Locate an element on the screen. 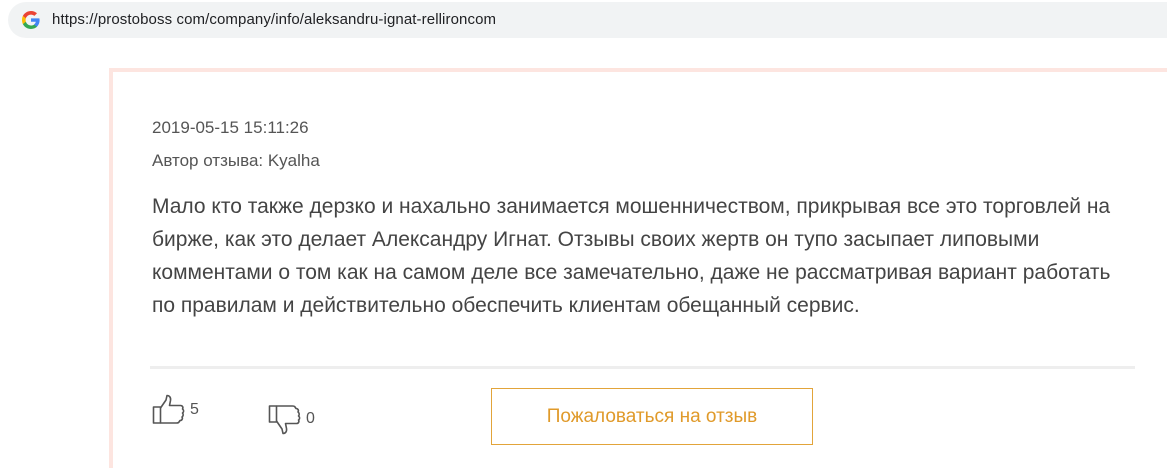 This screenshot has width=1167, height=468. complain-button: Пожаловаться на отзыв is located at coordinates (652, 416).